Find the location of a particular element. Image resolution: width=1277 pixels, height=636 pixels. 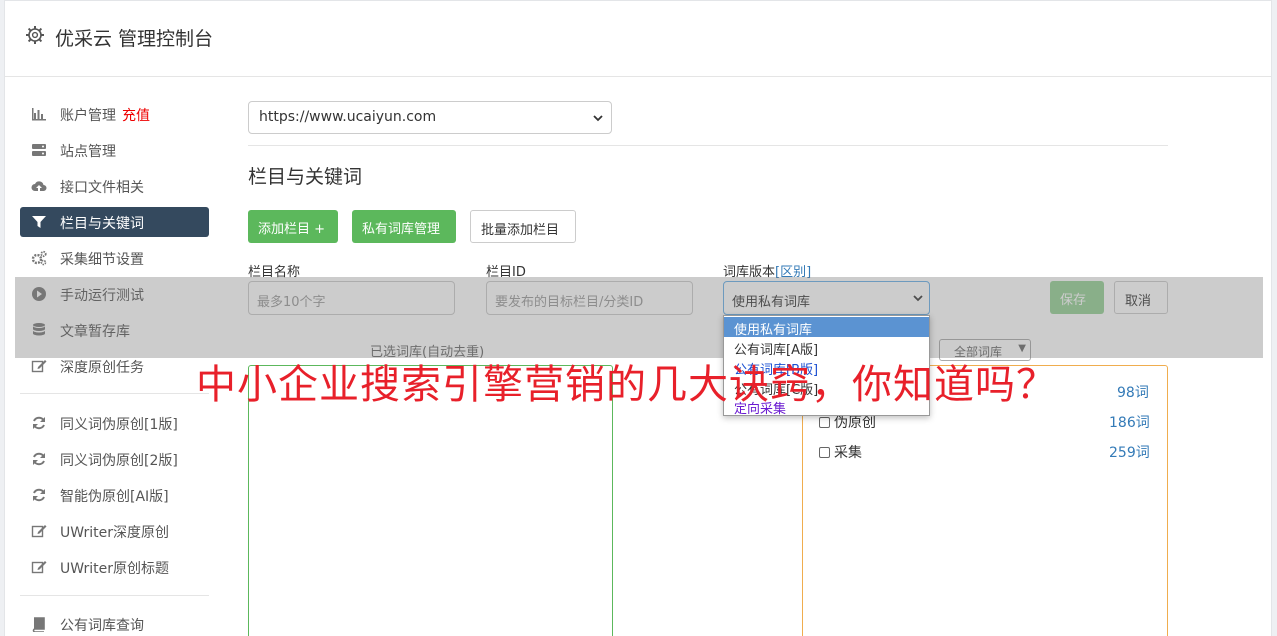

site-select-value: https://www.ucaiyun.com is located at coordinates (348, 117).